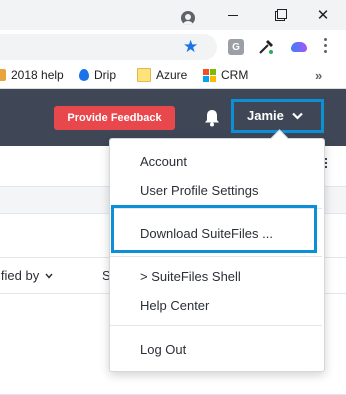  Describe the element at coordinates (299, 47) in the screenshot. I see `extension-cloud-icon` at that location.